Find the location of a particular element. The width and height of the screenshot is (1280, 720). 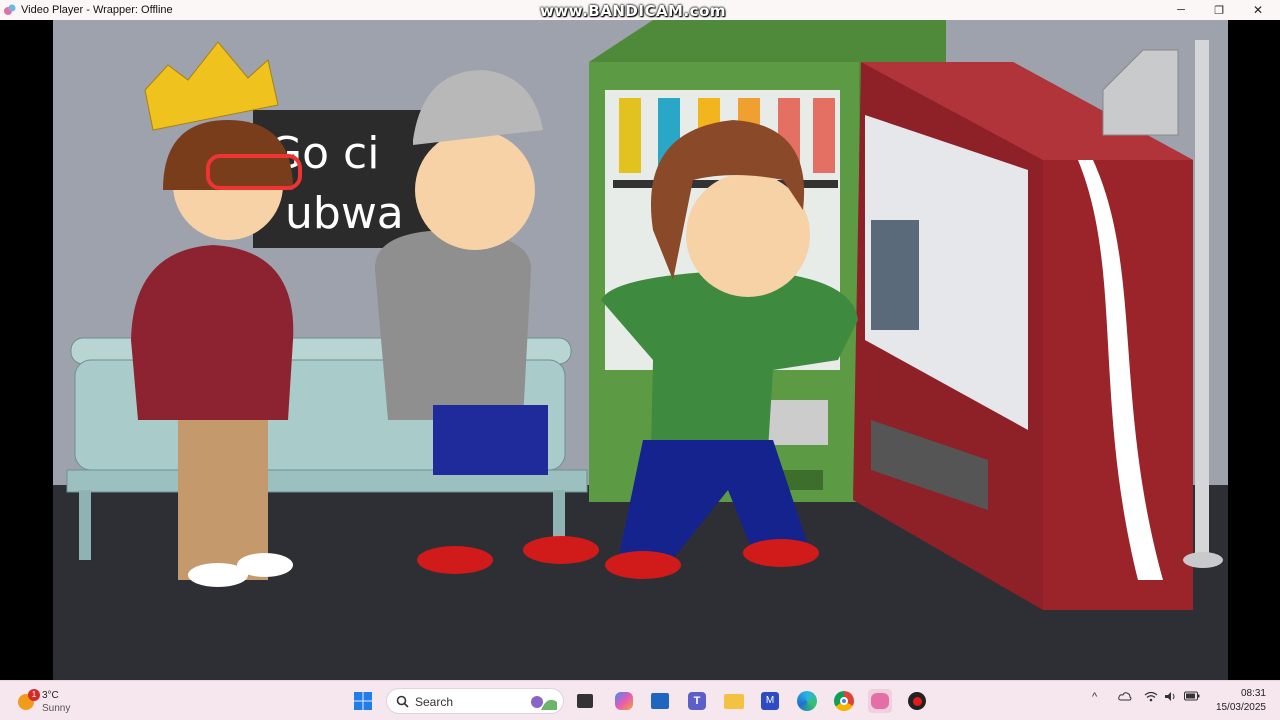

copilot-icon is located at coordinates (624, 701).